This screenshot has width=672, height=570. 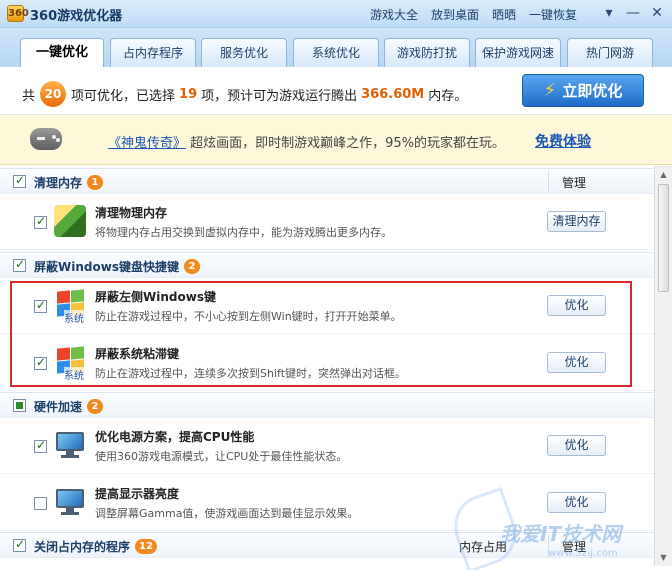 What do you see at coordinates (70, 221) in the screenshot?
I see `broom-icon` at bounding box center [70, 221].